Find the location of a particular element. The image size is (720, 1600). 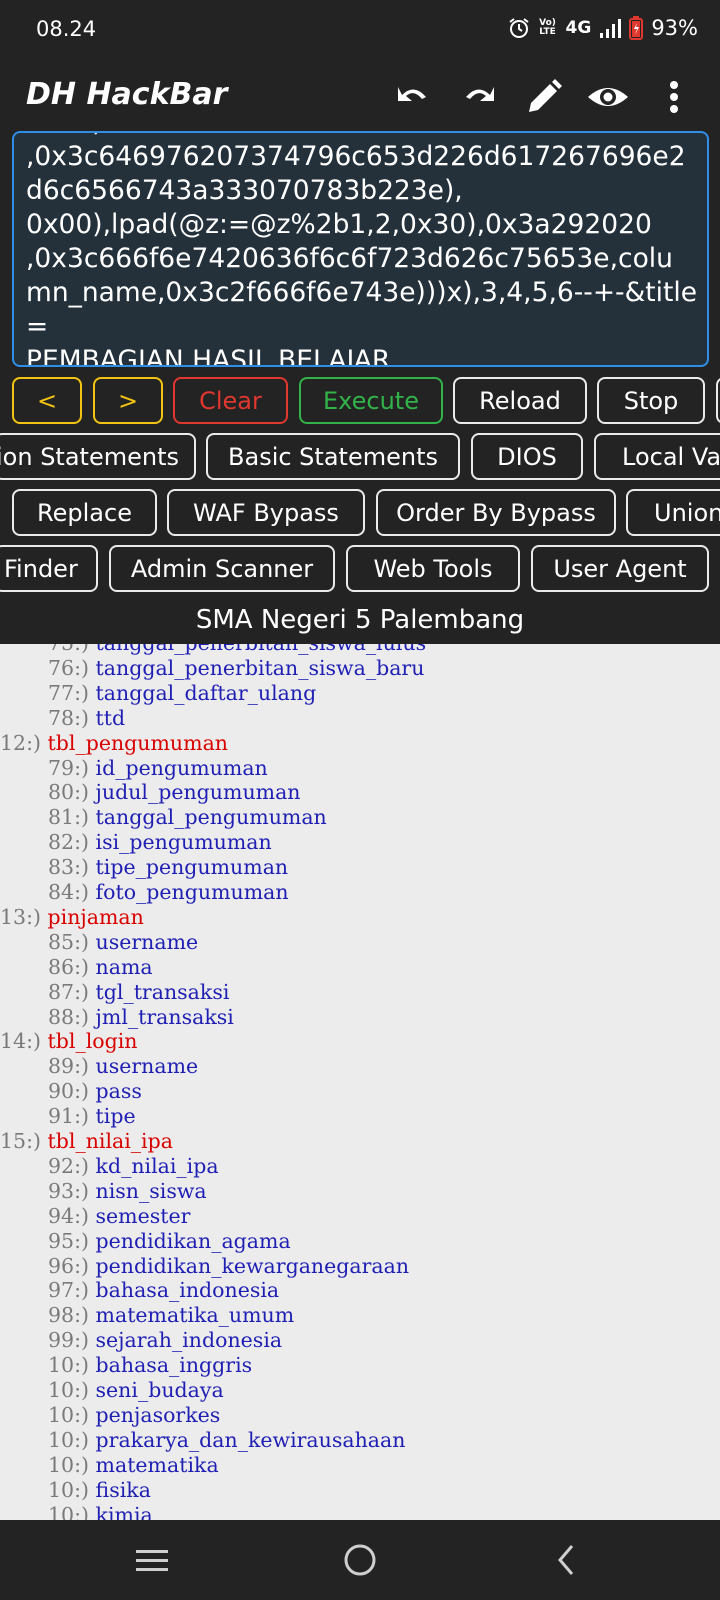

column-row: 79:) id_pengumuman is located at coordinates (158, 768).